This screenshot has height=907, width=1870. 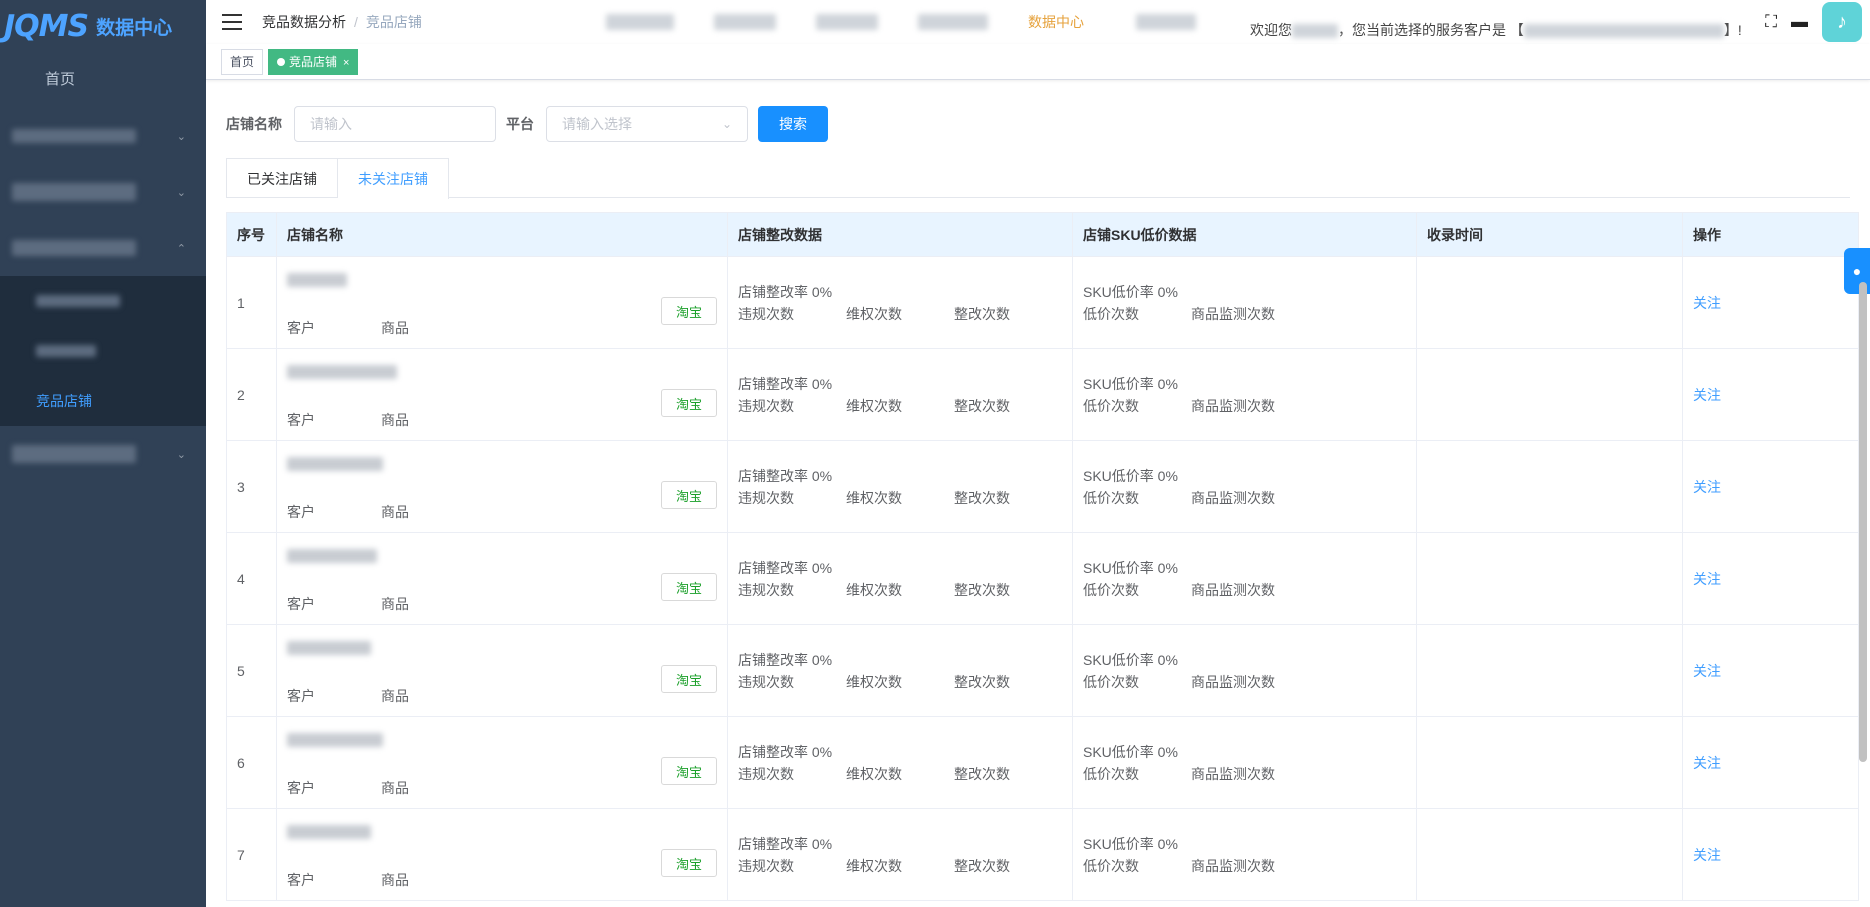 I want to click on customer-label: 客户, so click(x=301, y=788).